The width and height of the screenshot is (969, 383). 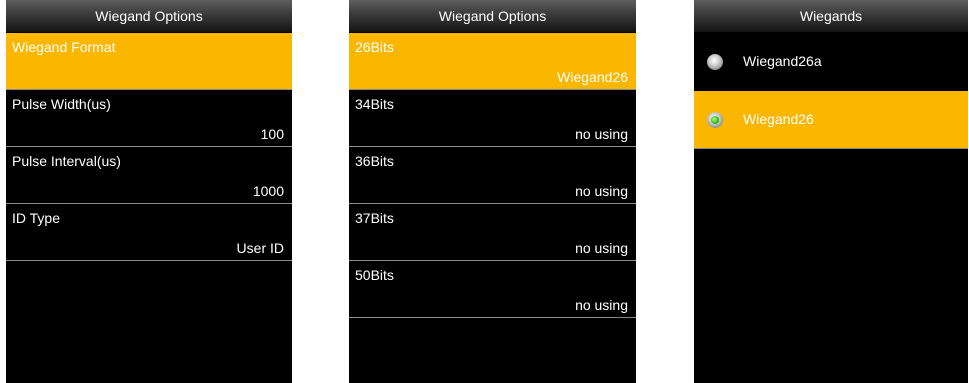 I want to click on radio-option-wiegand26a: Wiegand26a, so click(x=831, y=62).